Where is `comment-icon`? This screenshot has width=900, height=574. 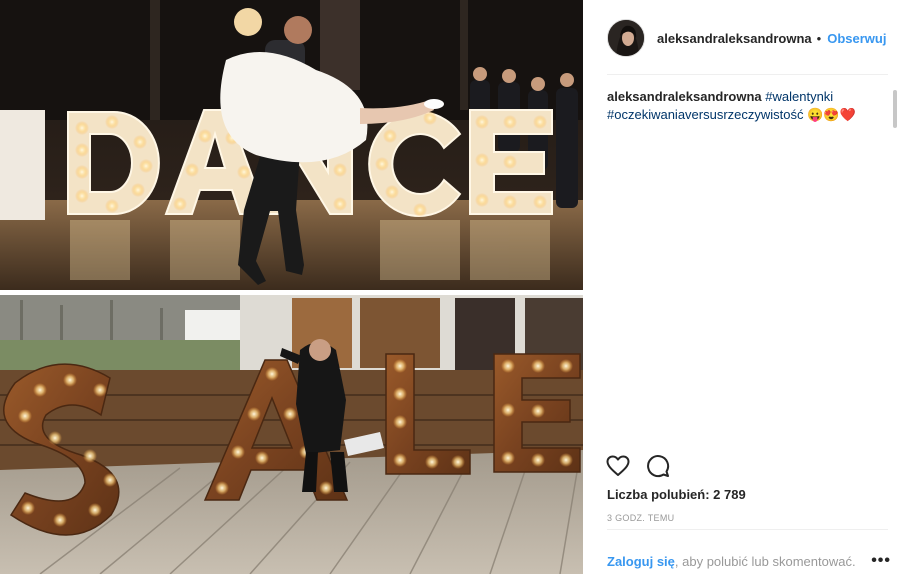
comment-icon is located at coordinates (658, 466).